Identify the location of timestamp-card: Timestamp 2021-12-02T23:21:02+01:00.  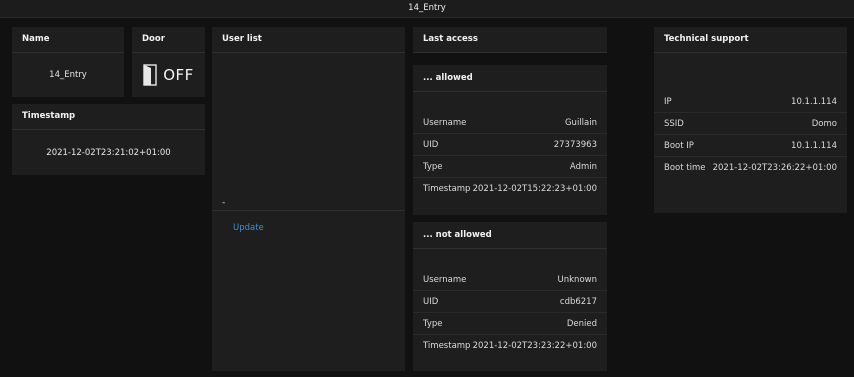
(108, 139).